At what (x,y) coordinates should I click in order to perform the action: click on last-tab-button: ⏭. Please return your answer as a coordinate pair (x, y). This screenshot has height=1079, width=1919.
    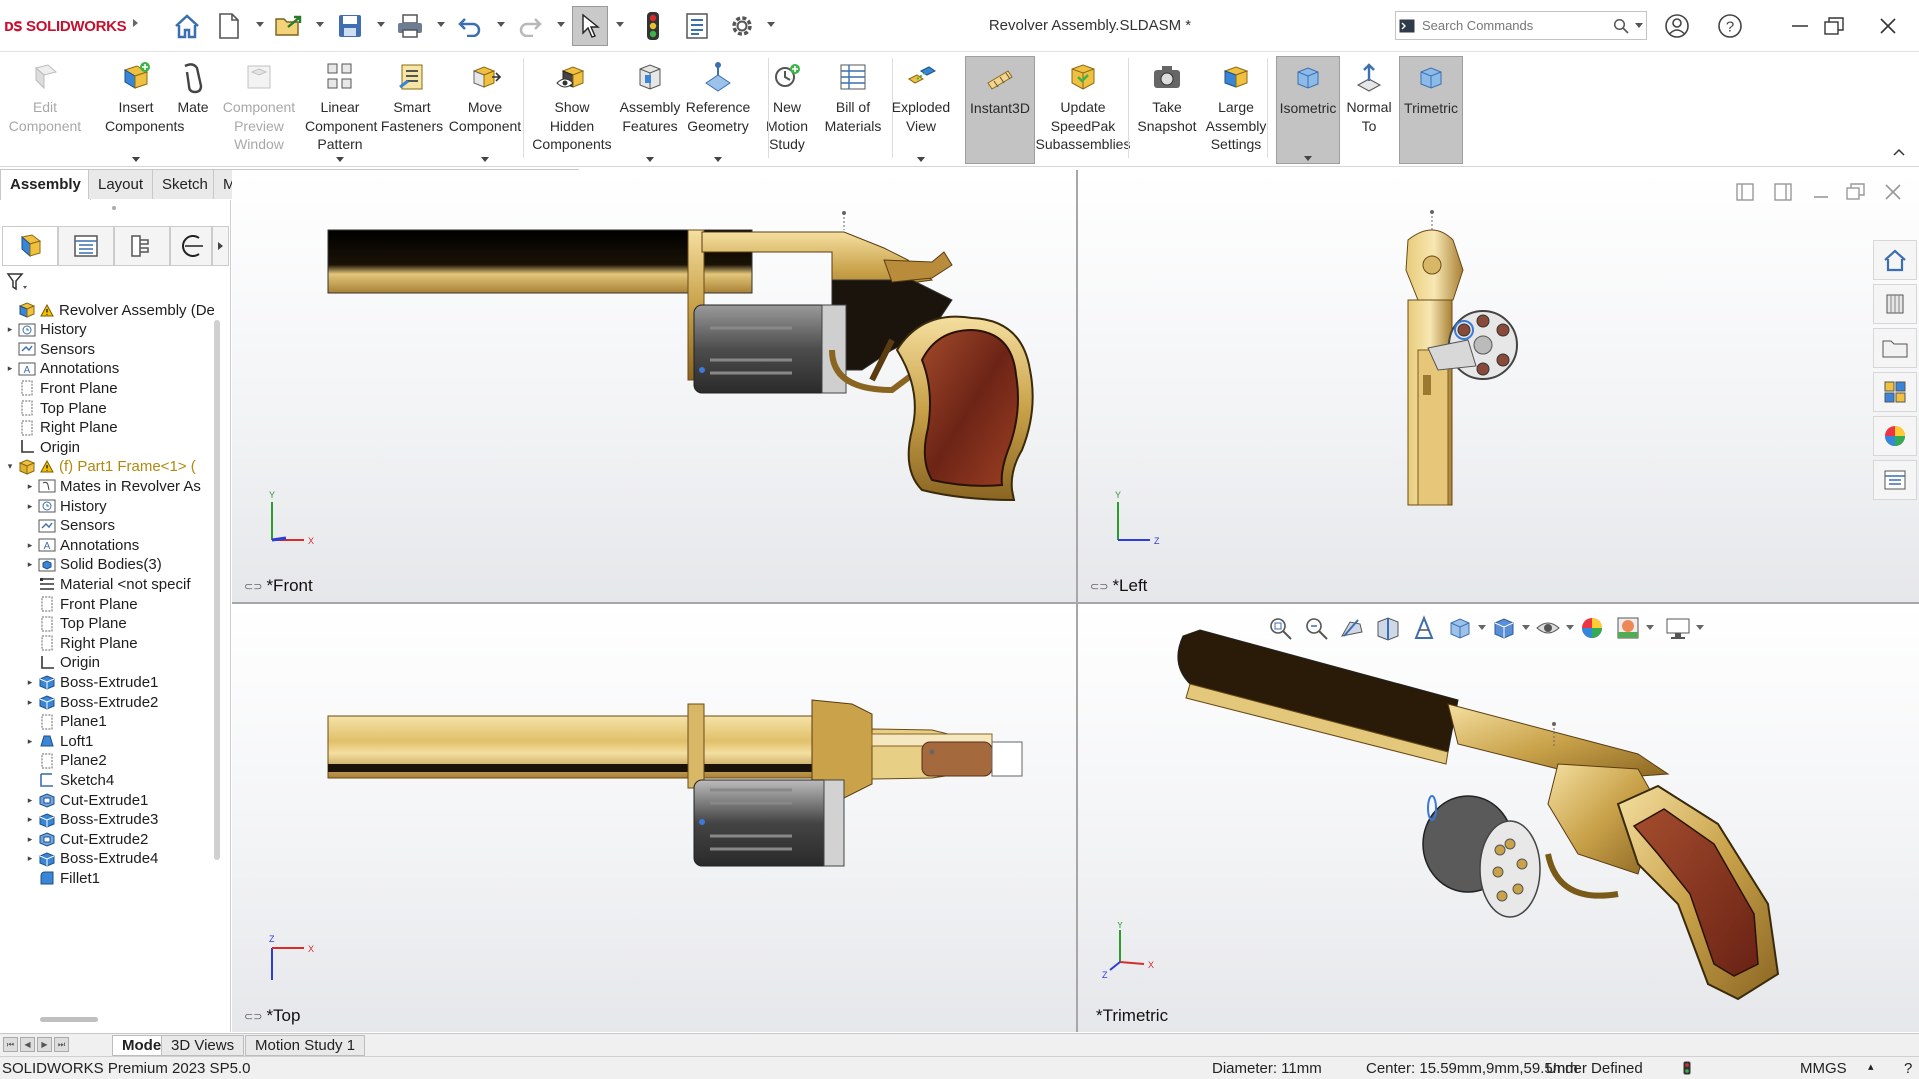
    Looking at the image, I should click on (61, 1044).